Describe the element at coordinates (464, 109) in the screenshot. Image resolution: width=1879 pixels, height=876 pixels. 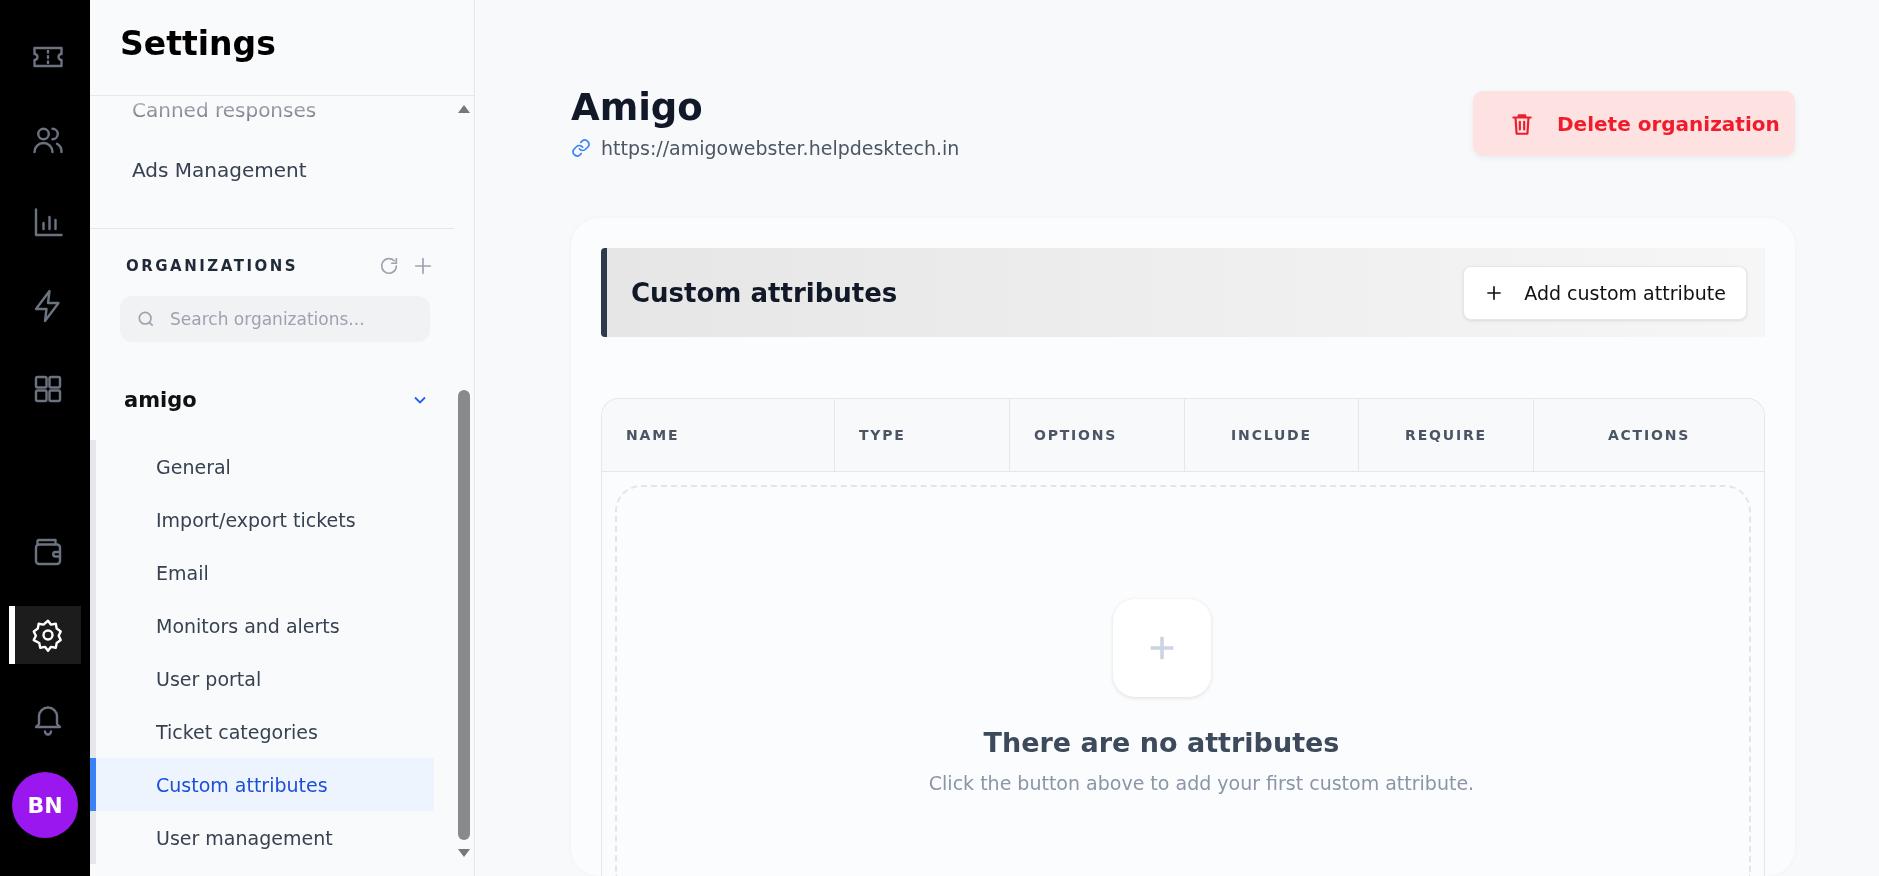
I see `scroll-up-icon` at that location.